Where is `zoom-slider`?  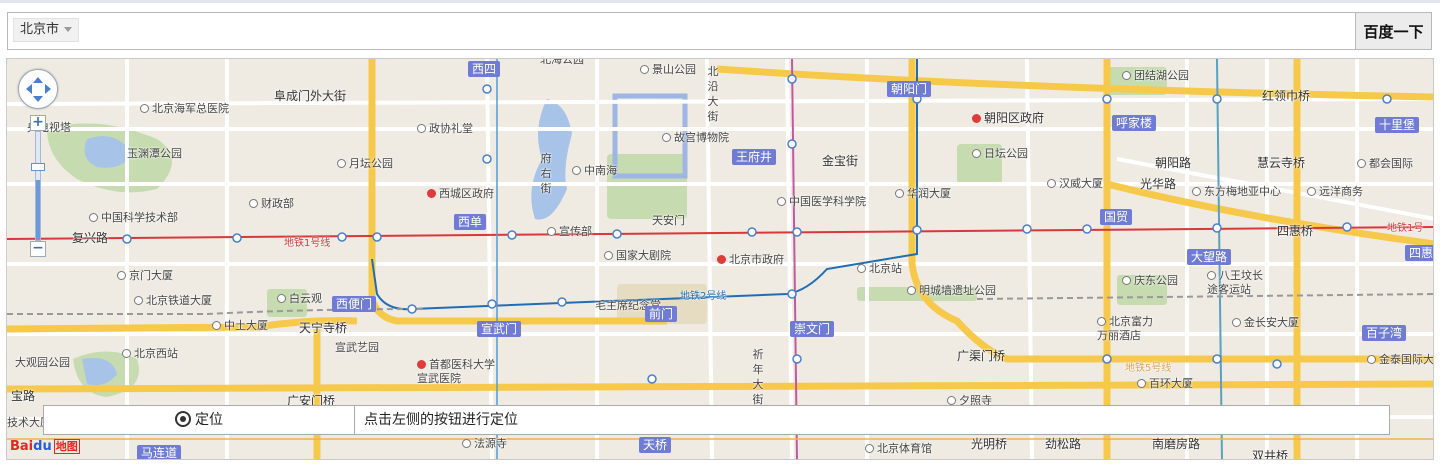 zoom-slider is located at coordinates (38, 186).